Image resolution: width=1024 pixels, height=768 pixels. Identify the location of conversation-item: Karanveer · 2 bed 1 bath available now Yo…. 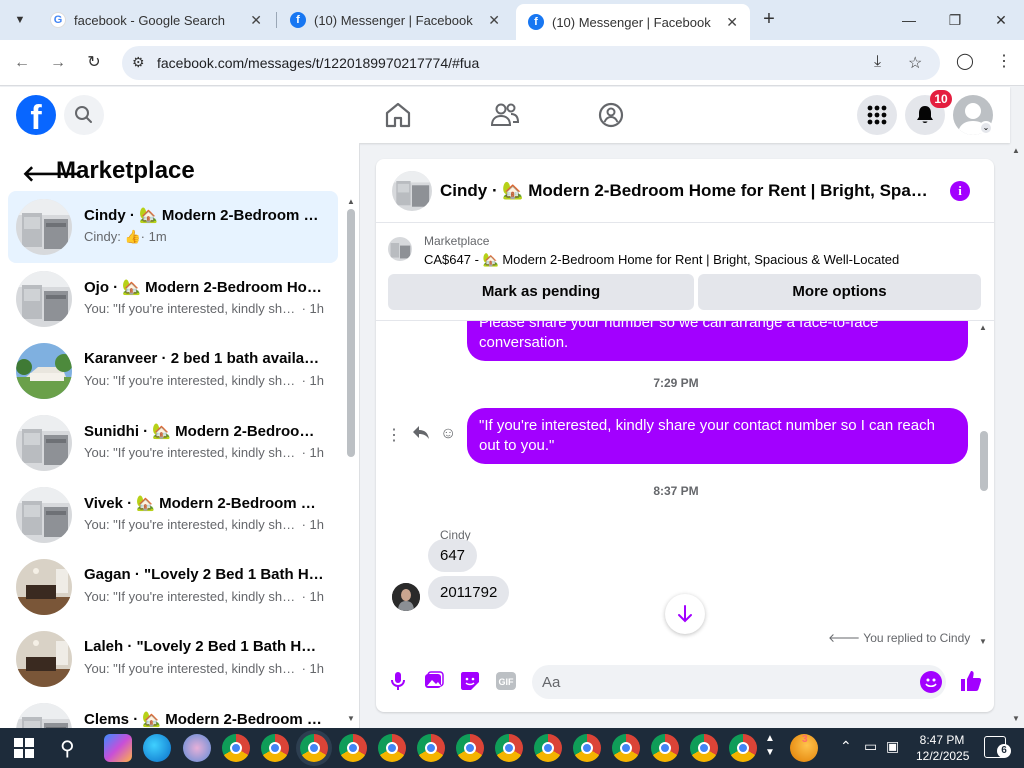
(173, 371).